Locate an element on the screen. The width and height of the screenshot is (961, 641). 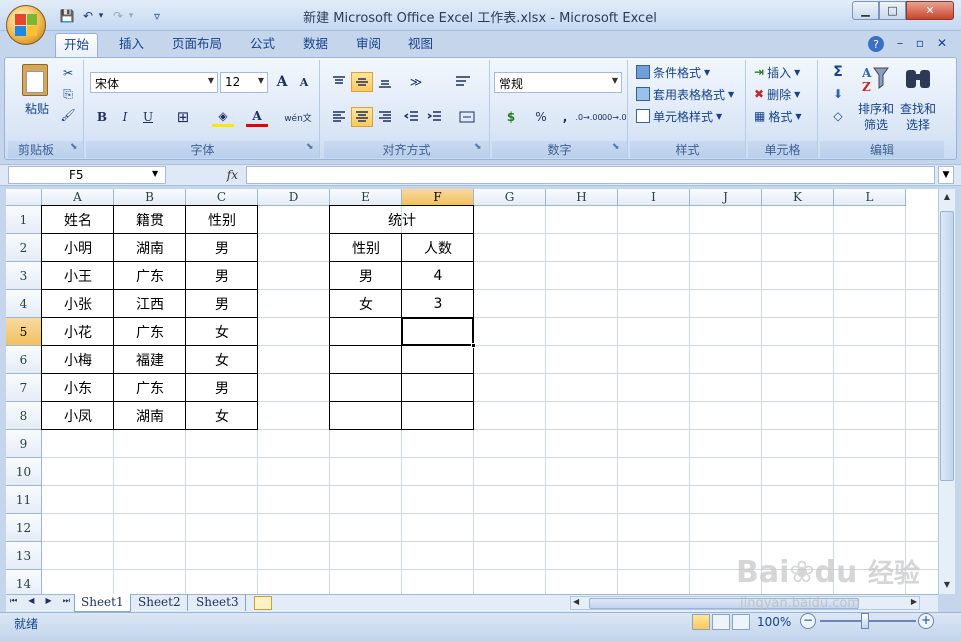
wrap-text-icon is located at coordinates (463, 82).